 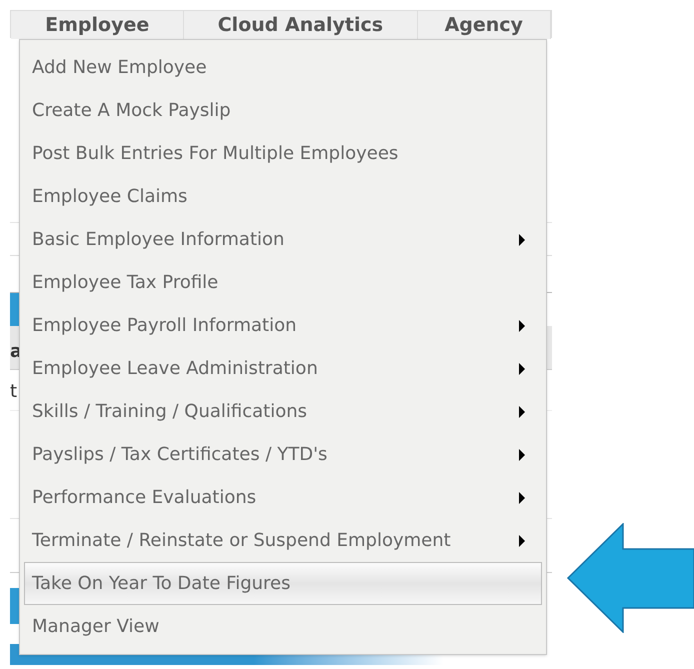 I want to click on menu-item: Terminate / Reinstate or Suspend Employment, so click(x=283, y=540).